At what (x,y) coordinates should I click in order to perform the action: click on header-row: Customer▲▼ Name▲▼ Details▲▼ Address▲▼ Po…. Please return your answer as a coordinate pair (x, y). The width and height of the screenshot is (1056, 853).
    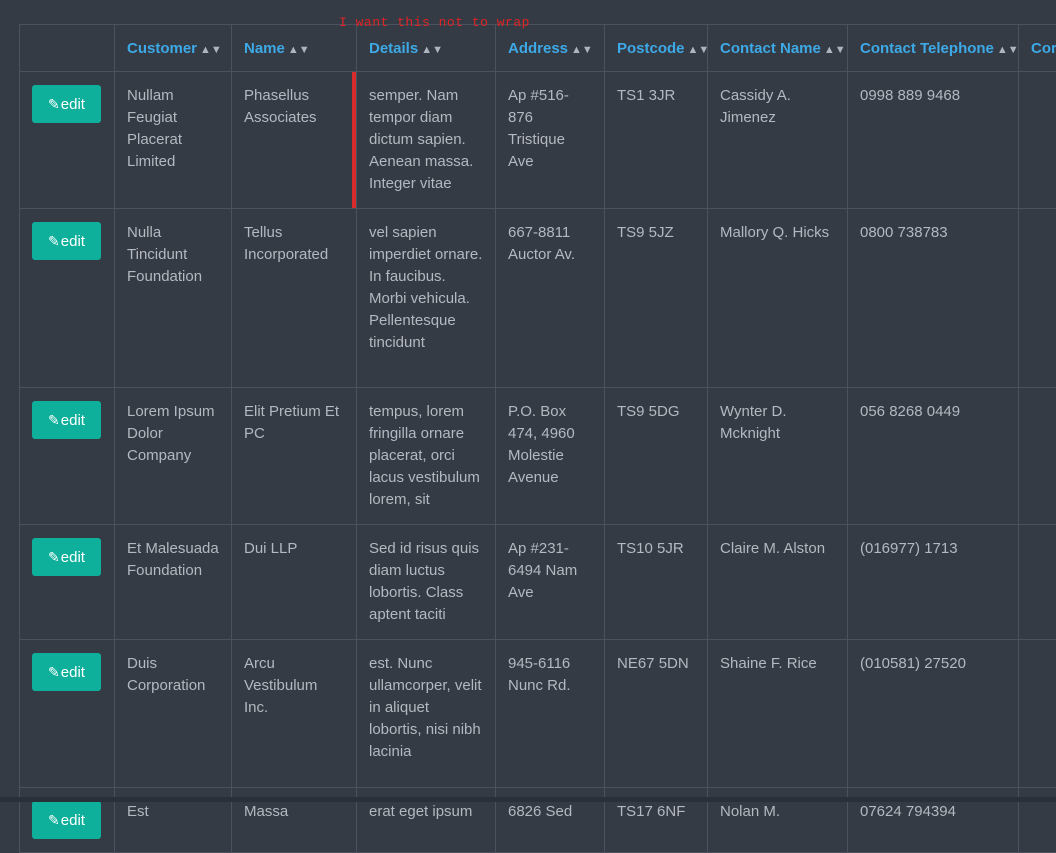
    Looking at the image, I should click on (538, 48).